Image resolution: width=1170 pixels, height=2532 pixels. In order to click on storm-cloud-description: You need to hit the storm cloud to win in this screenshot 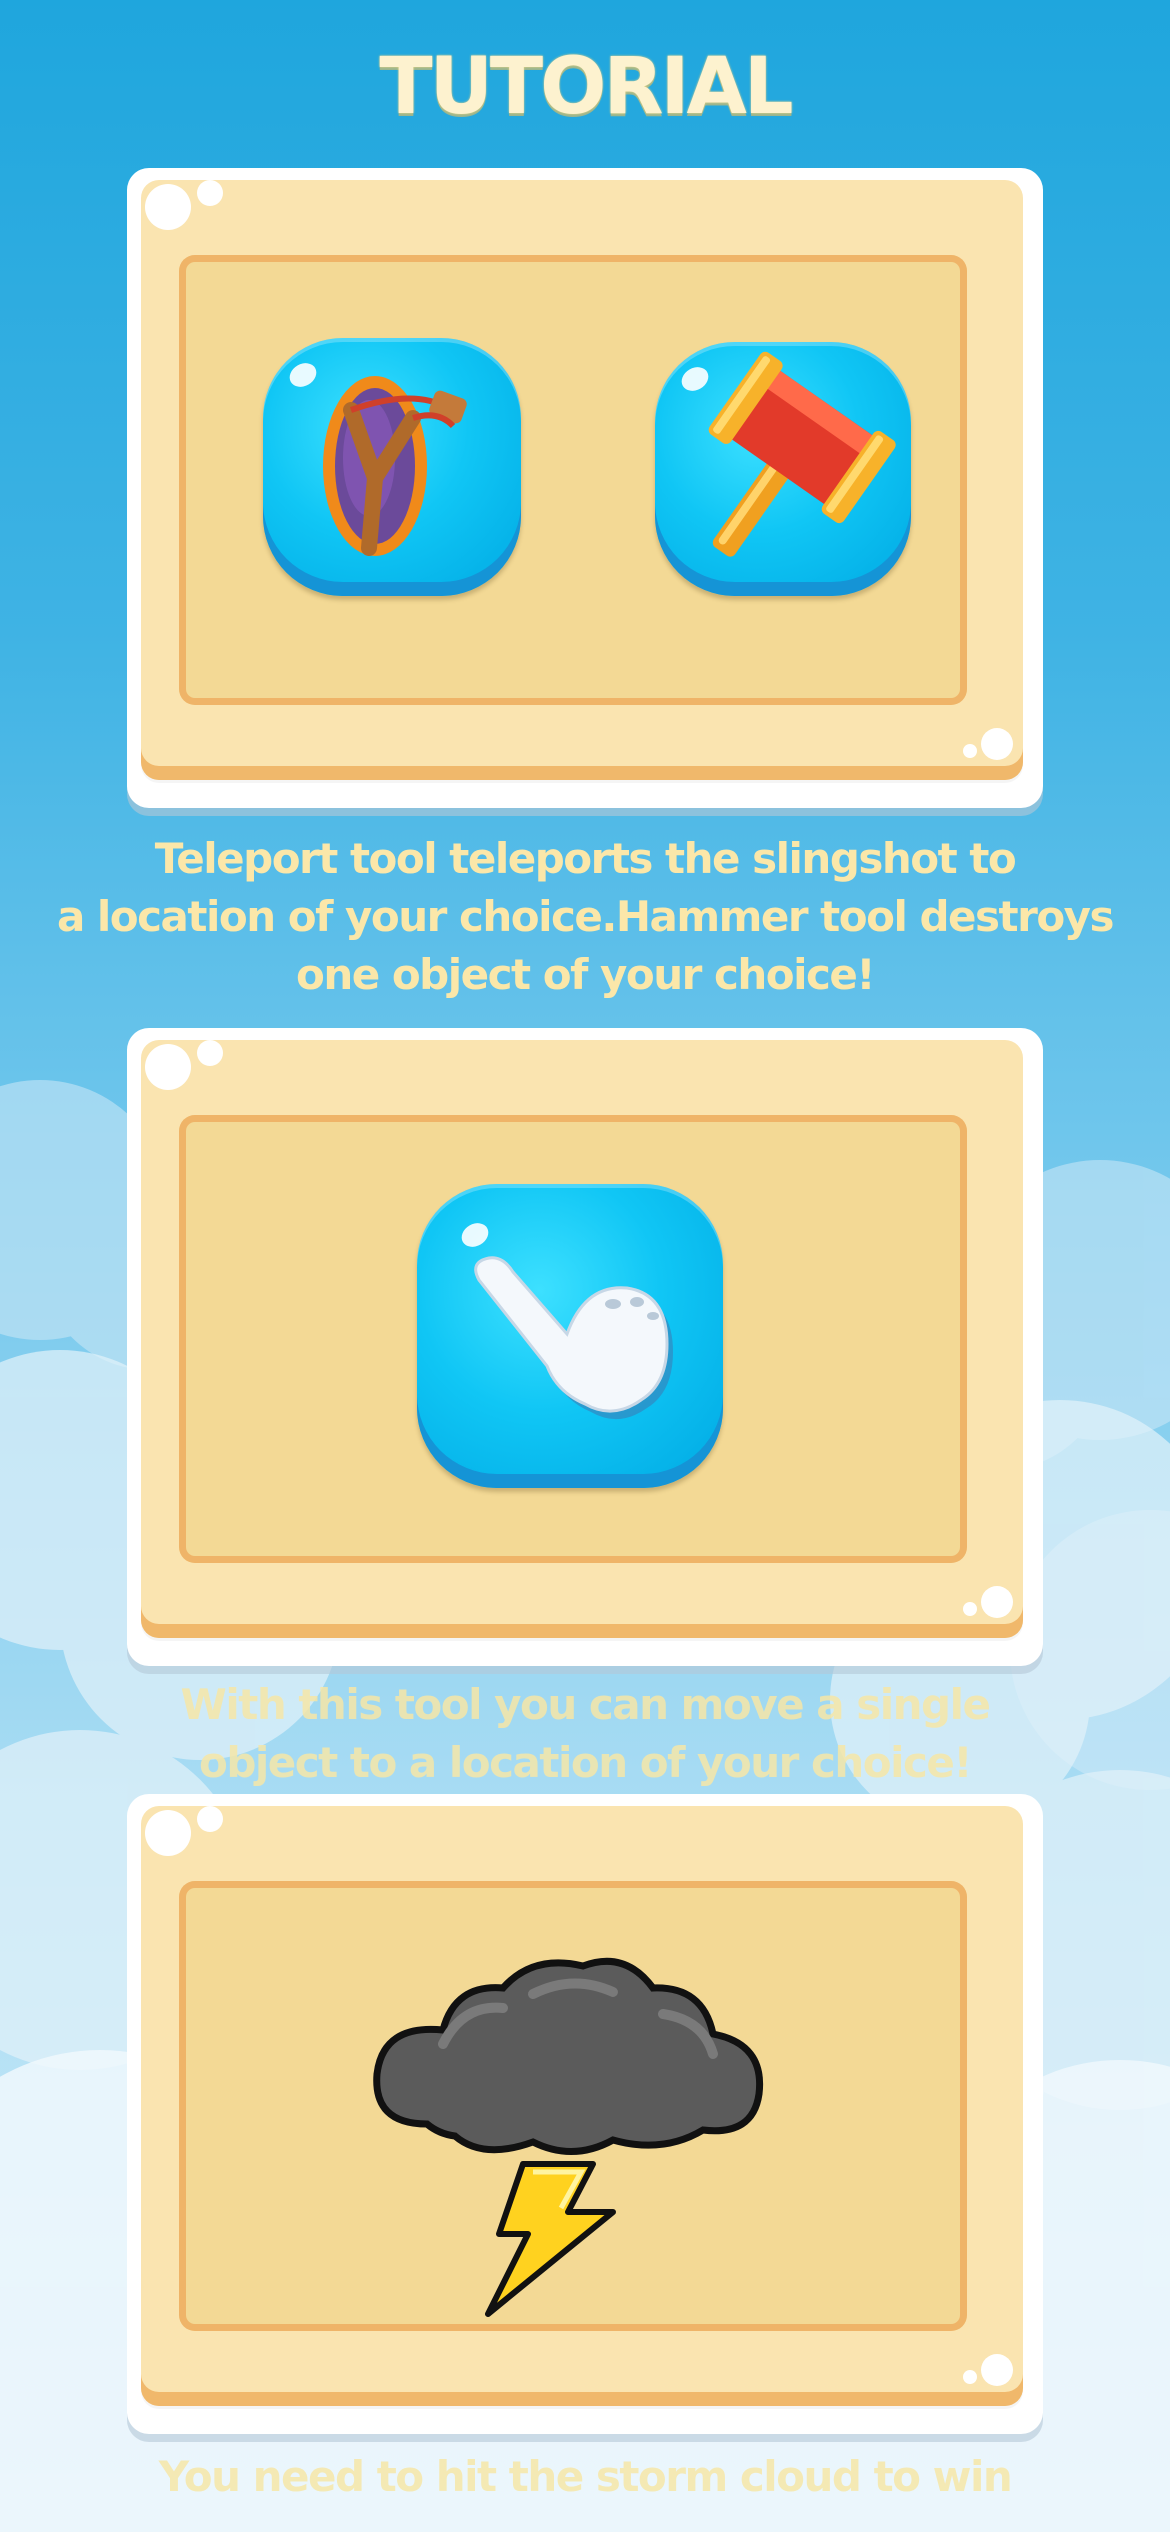, I will do `click(585, 2477)`.